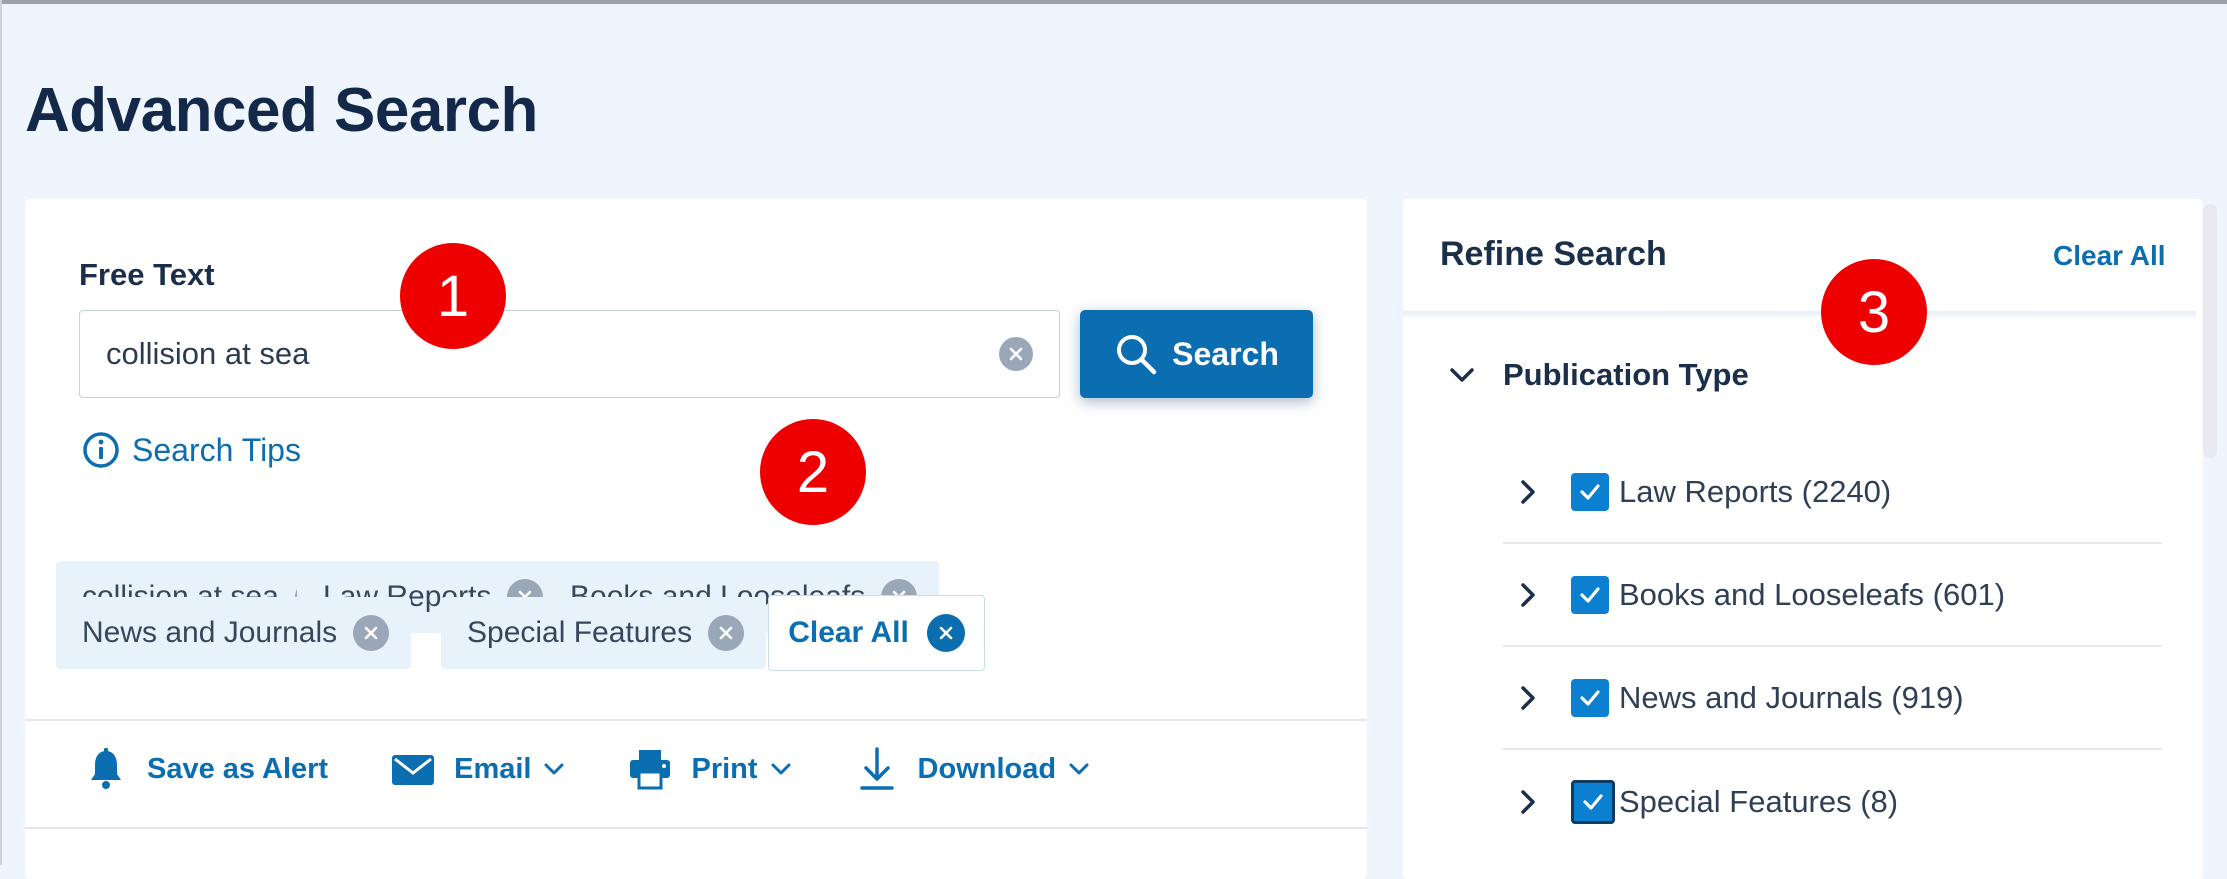 The height and width of the screenshot is (879, 2227). I want to click on filter-chip-news-journals: News and Journals, so click(234, 633).